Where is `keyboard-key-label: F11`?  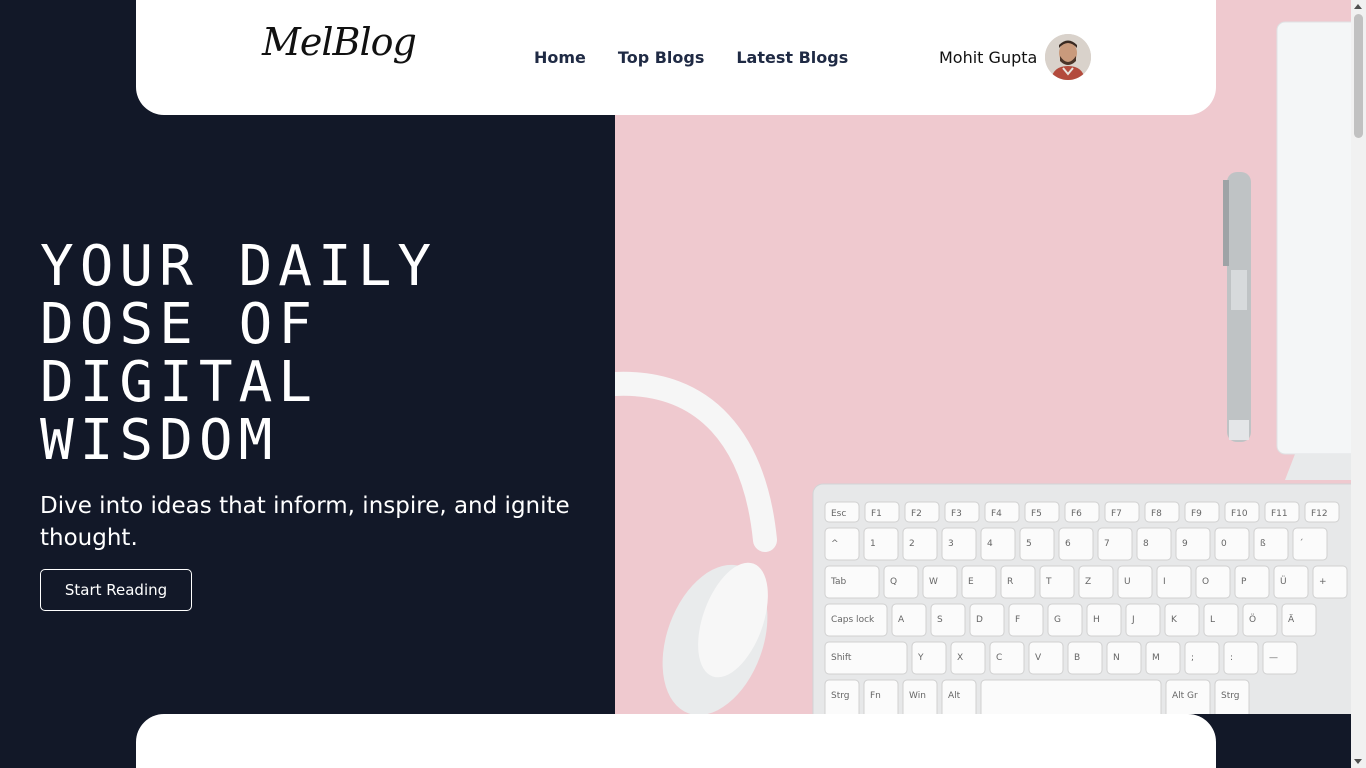 keyboard-key-label: F11 is located at coordinates (1279, 514).